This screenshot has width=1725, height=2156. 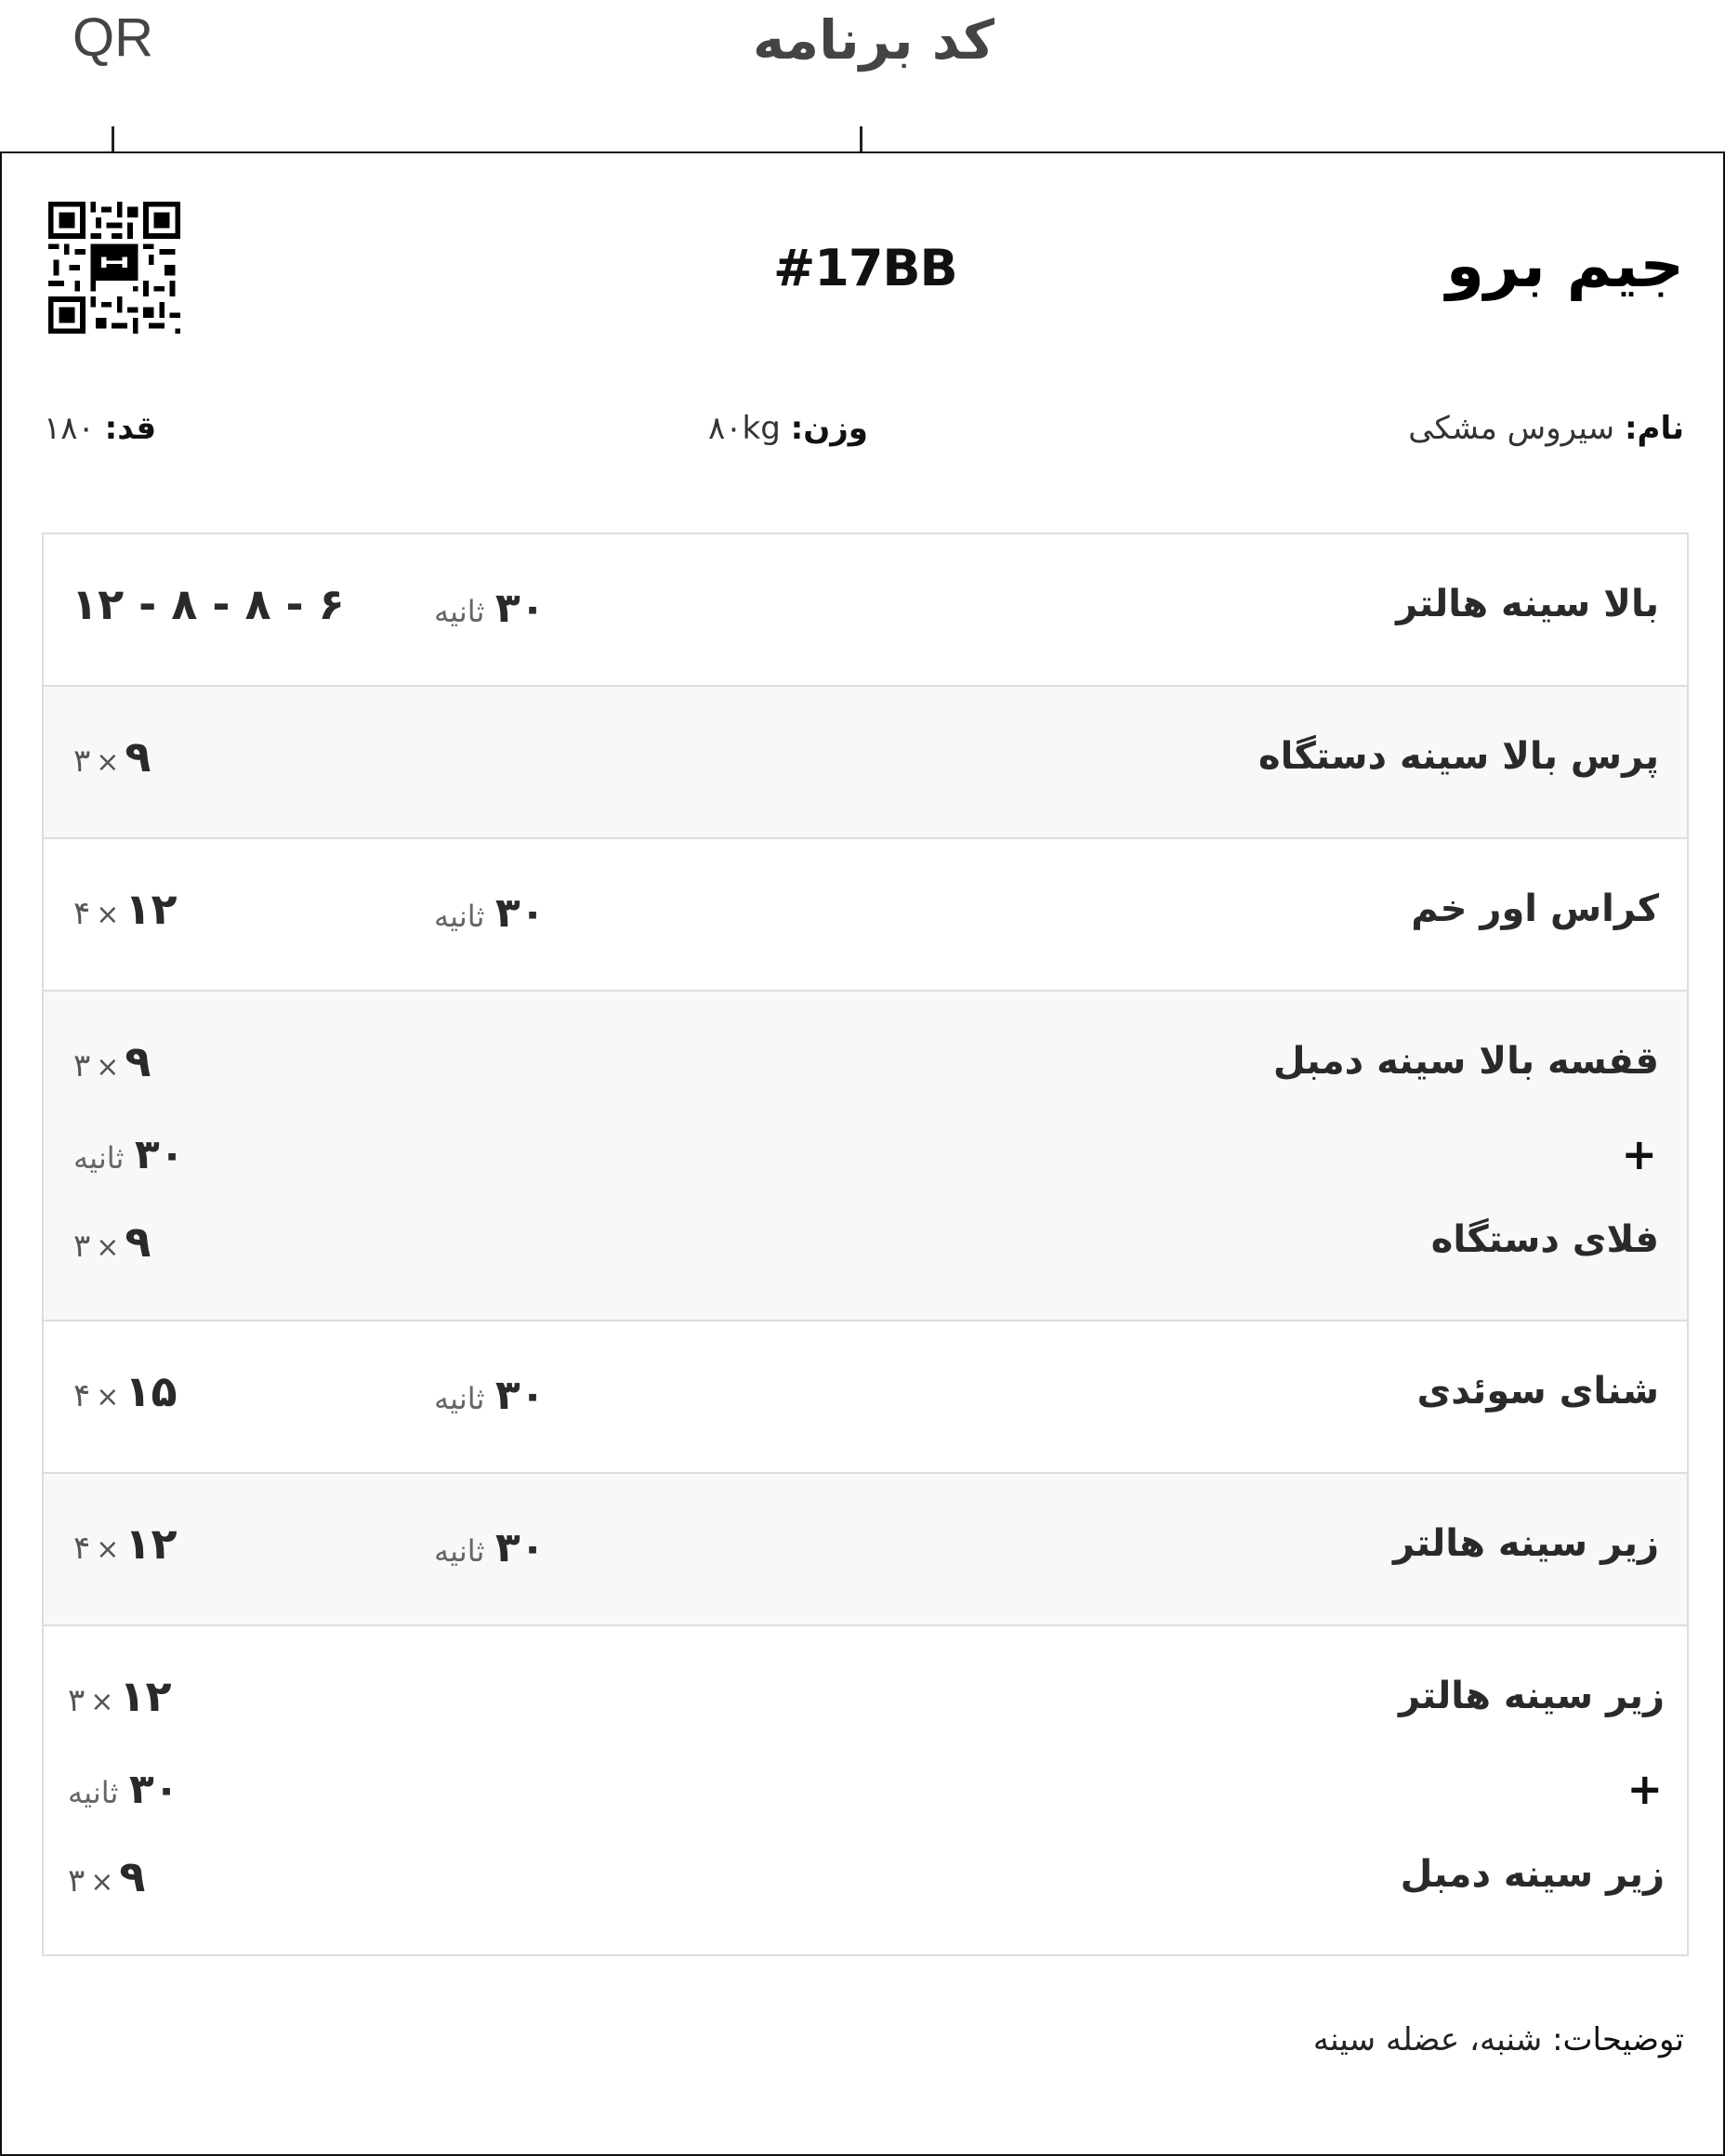 I want to click on exercise-row: کراس اور خم ۳۰ ثانیه ۴ × ۱۲, so click(x=865, y=914).